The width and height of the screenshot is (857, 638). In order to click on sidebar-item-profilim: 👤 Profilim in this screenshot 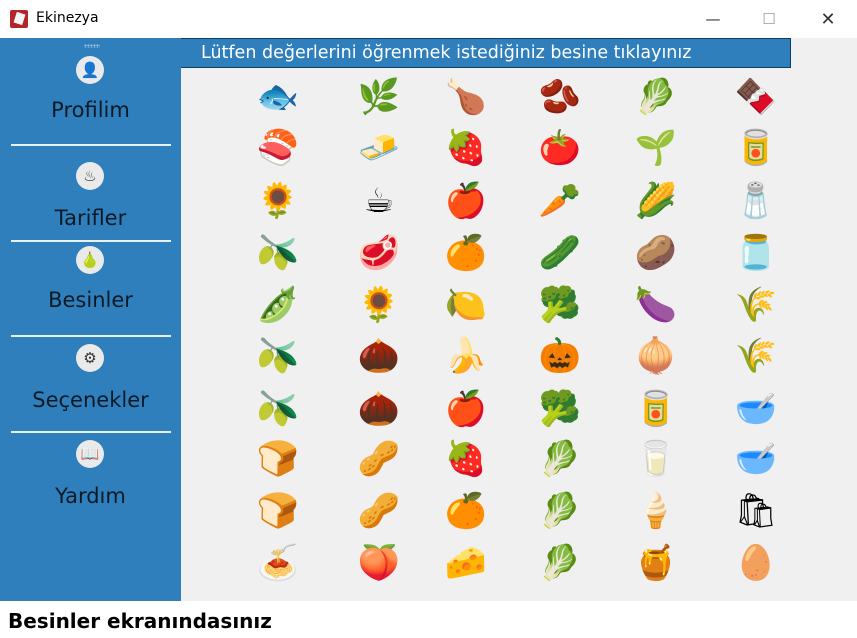, I will do `click(90, 98)`.